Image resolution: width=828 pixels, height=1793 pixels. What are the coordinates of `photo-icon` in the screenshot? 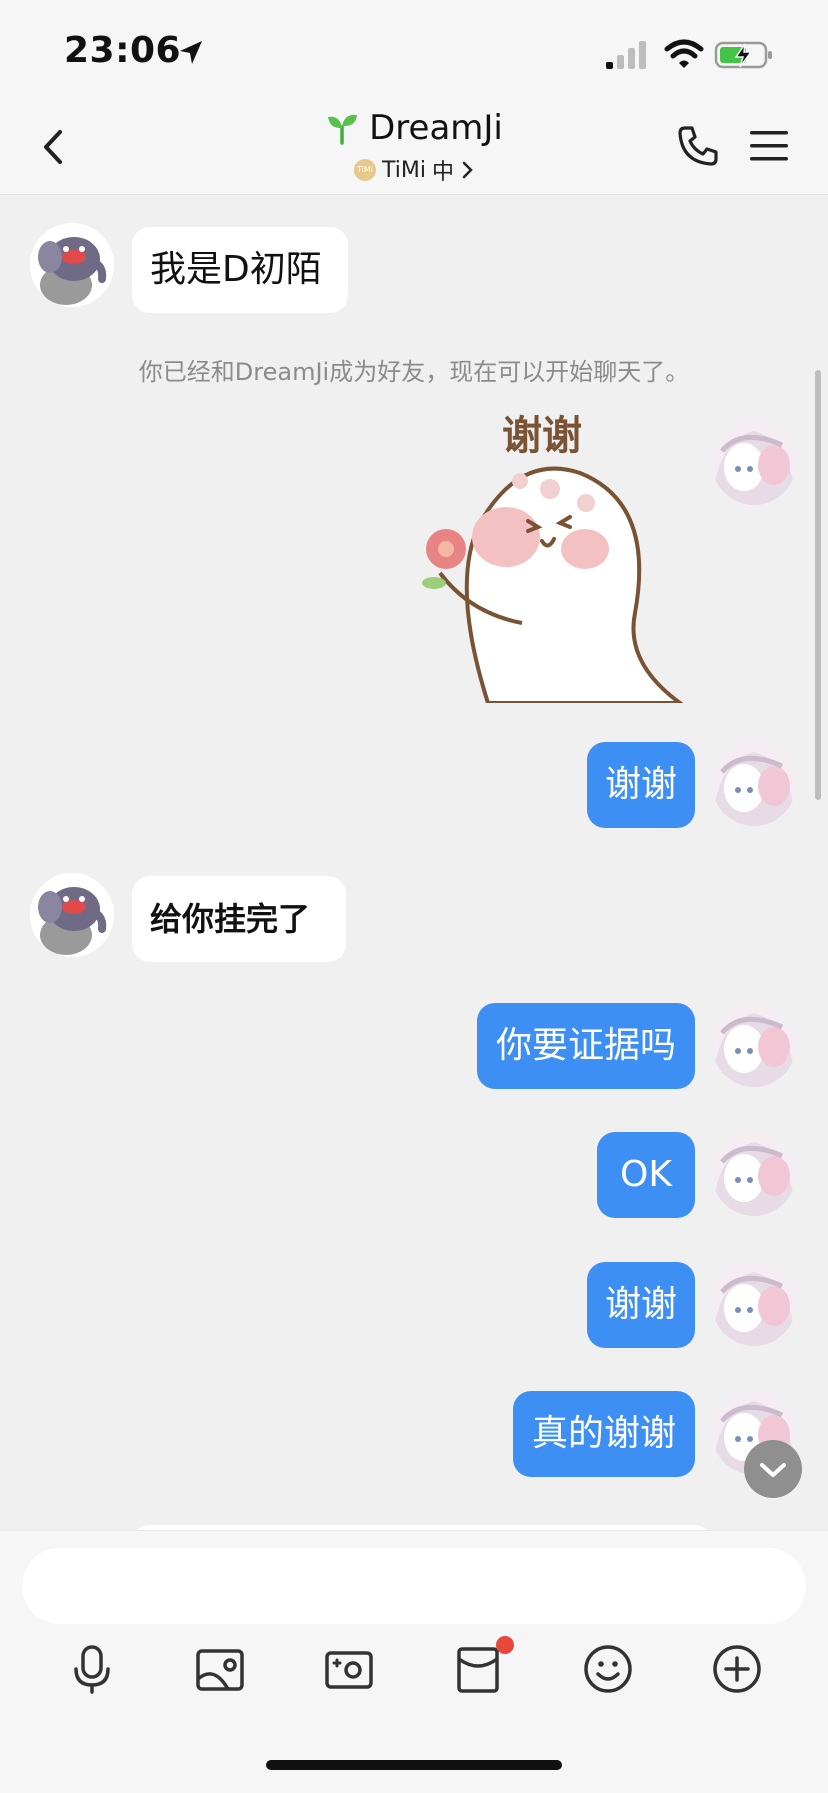 It's located at (220, 1669).